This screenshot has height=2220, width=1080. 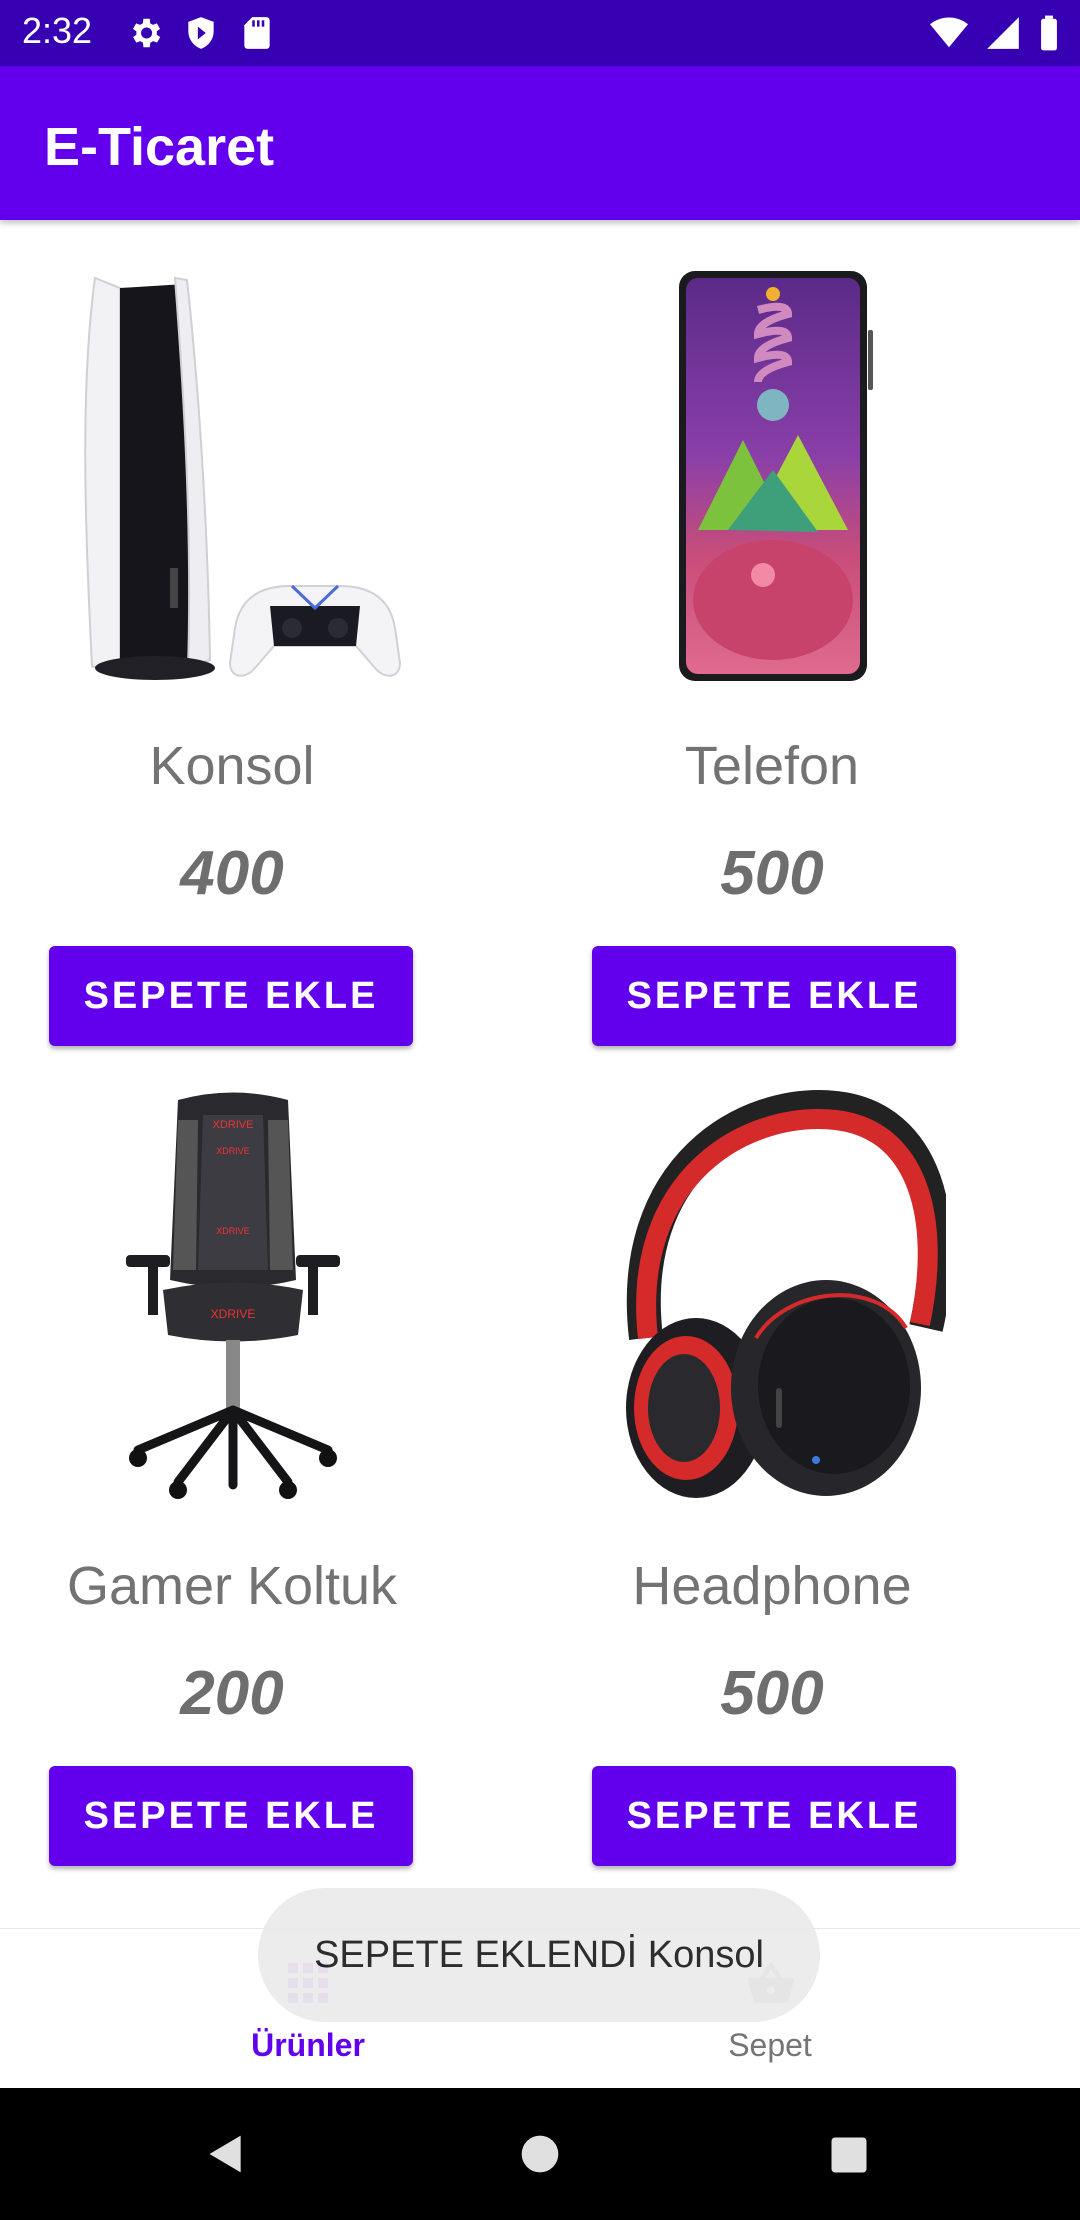 I want to click on status-bar: 2:32, so click(x=540, y=33).